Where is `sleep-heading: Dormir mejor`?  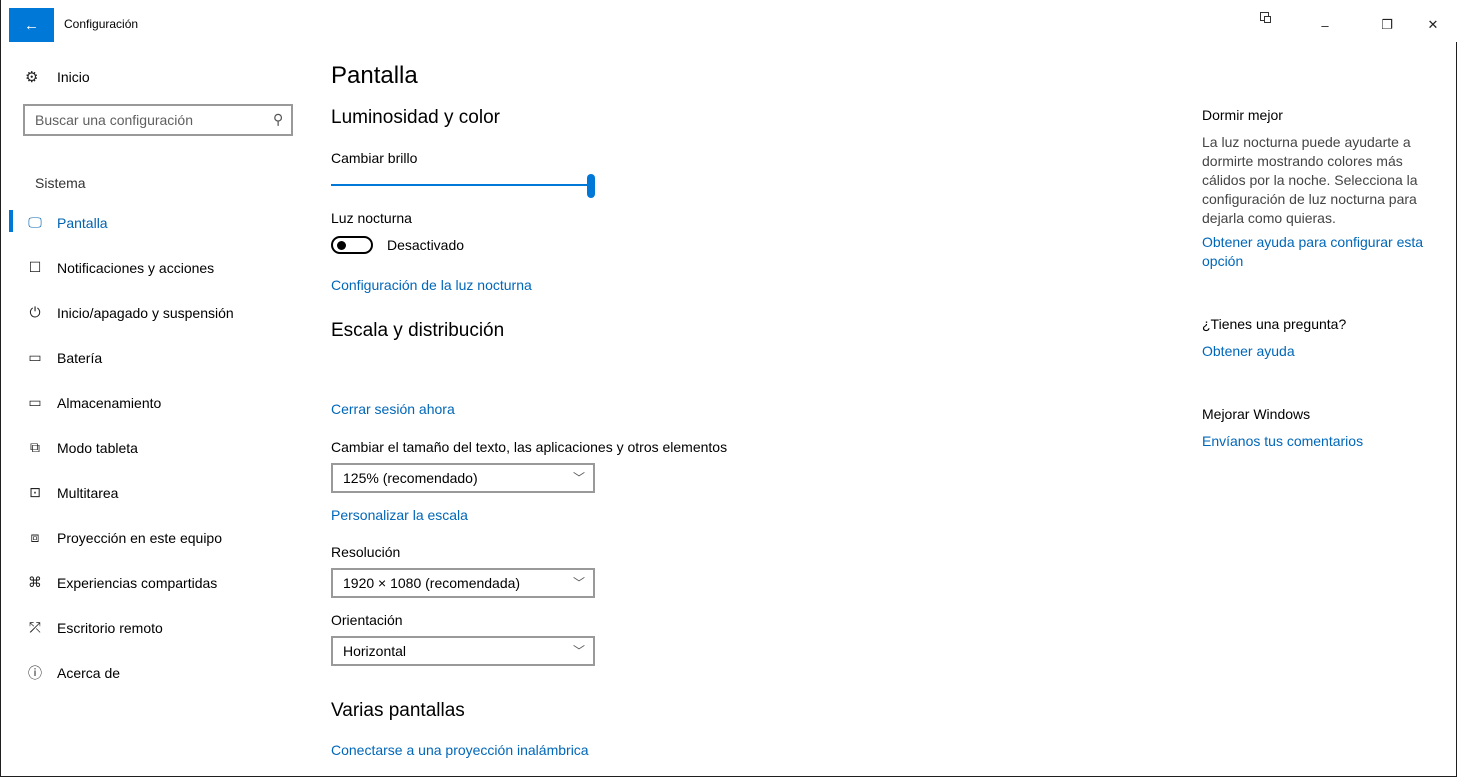
sleep-heading: Dormir mejor is located at coordinates (1242, 115).